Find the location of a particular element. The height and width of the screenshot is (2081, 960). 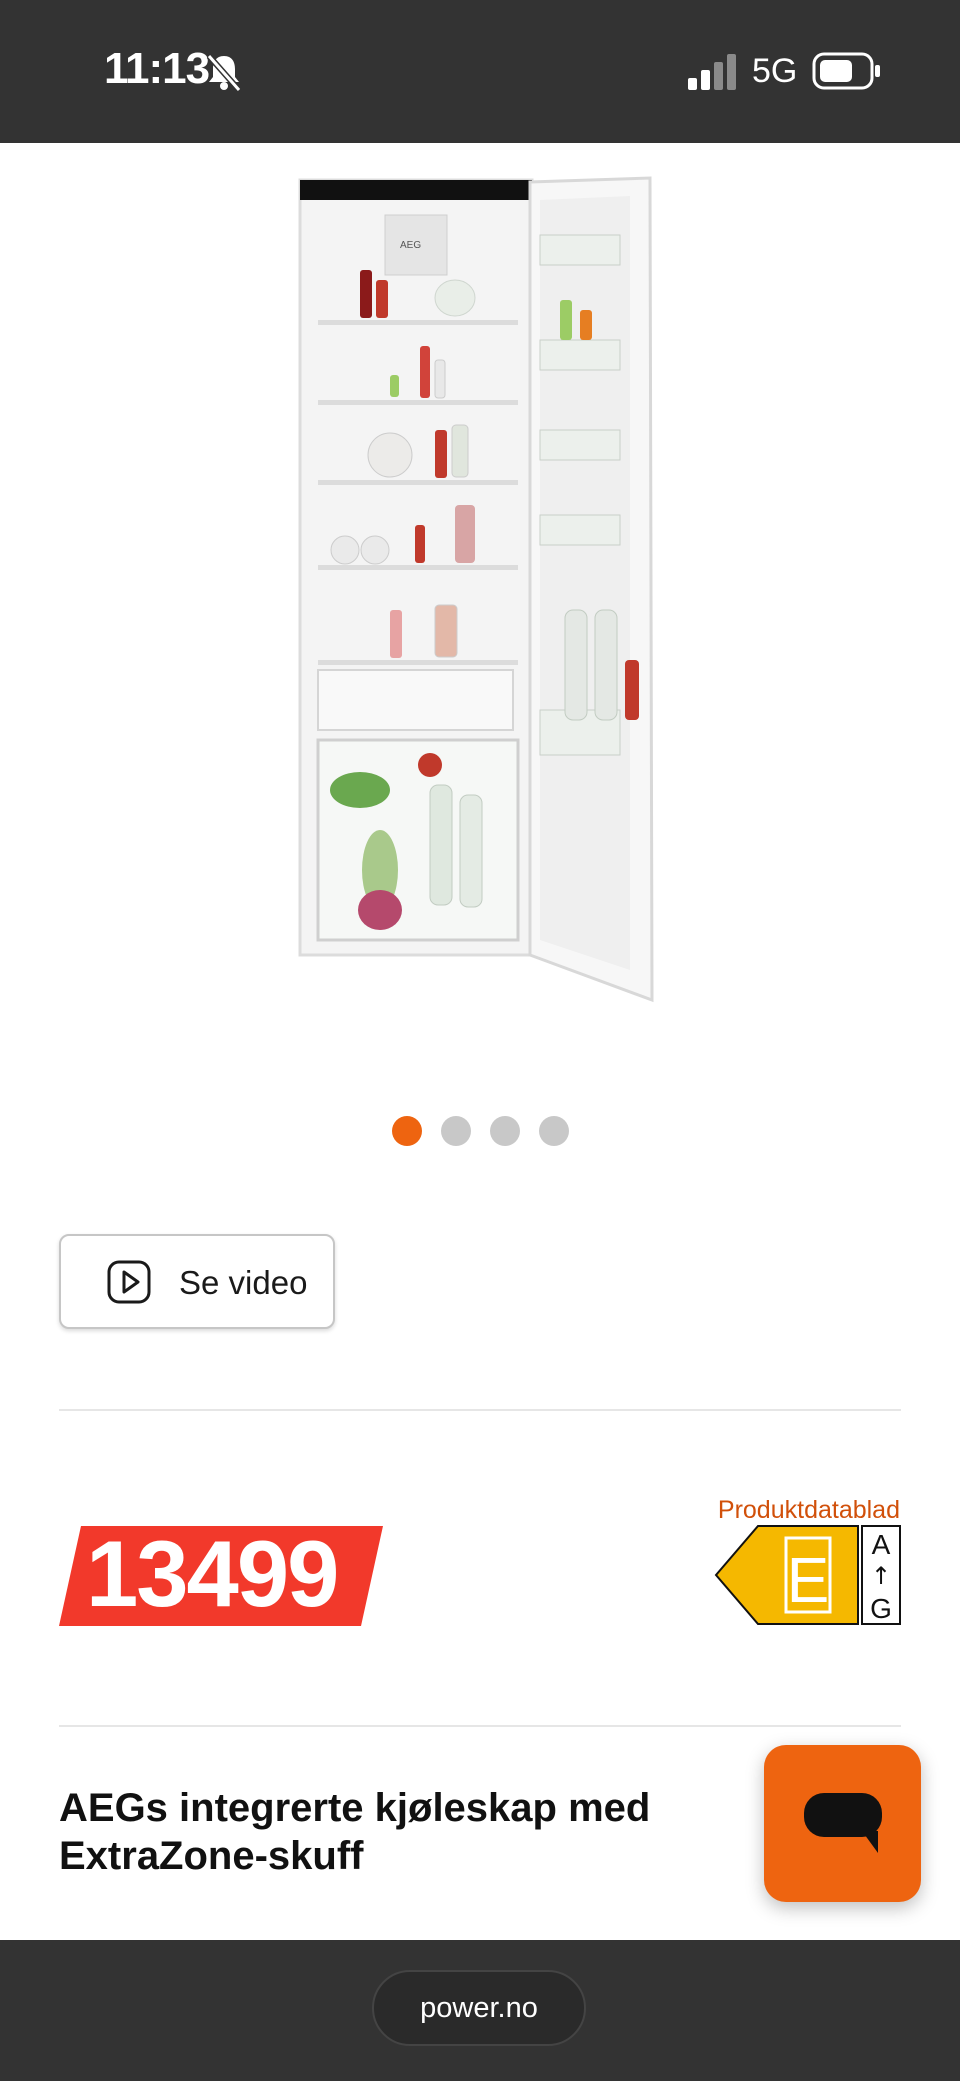

battery-icon is located at coordinates (846, 71).